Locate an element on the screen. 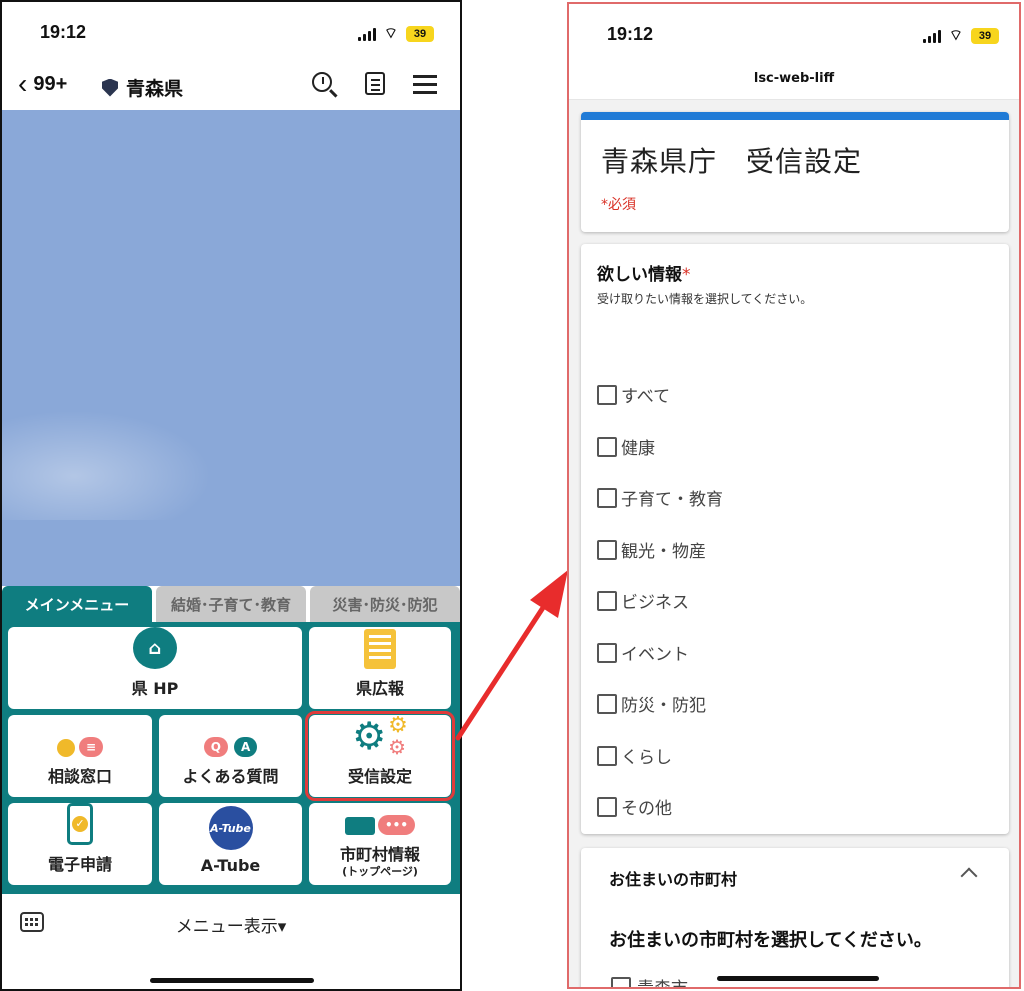  menu-toggle: メニュー表示▾ is located at coordinates (231, 924).